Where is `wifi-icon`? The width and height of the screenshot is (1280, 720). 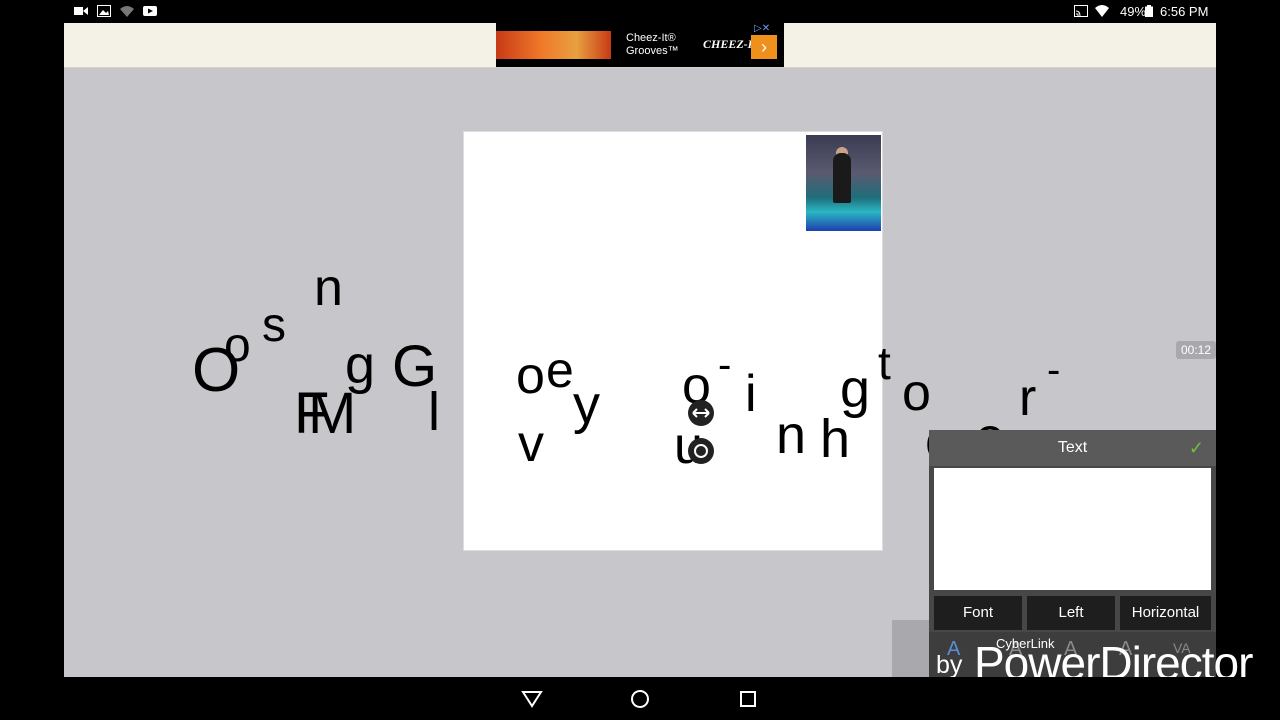
wifi-icon is located at coordinates (1102, 11).